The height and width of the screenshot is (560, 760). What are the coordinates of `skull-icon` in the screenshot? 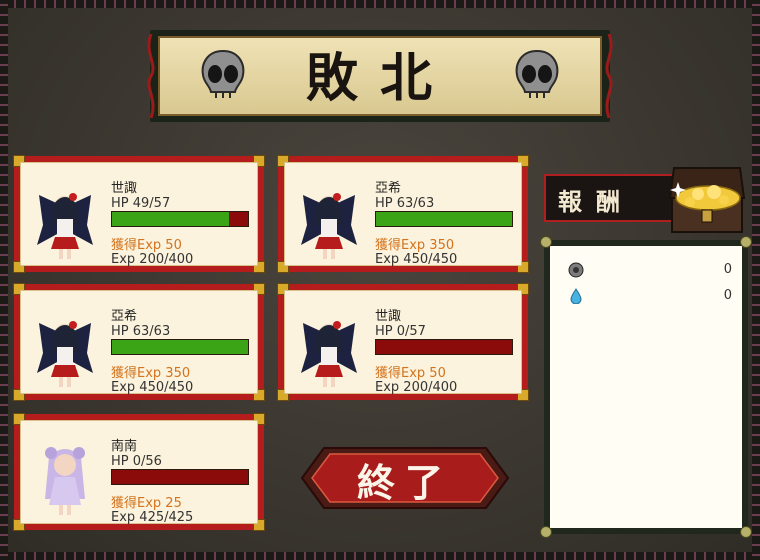 It's located at (537, 73).